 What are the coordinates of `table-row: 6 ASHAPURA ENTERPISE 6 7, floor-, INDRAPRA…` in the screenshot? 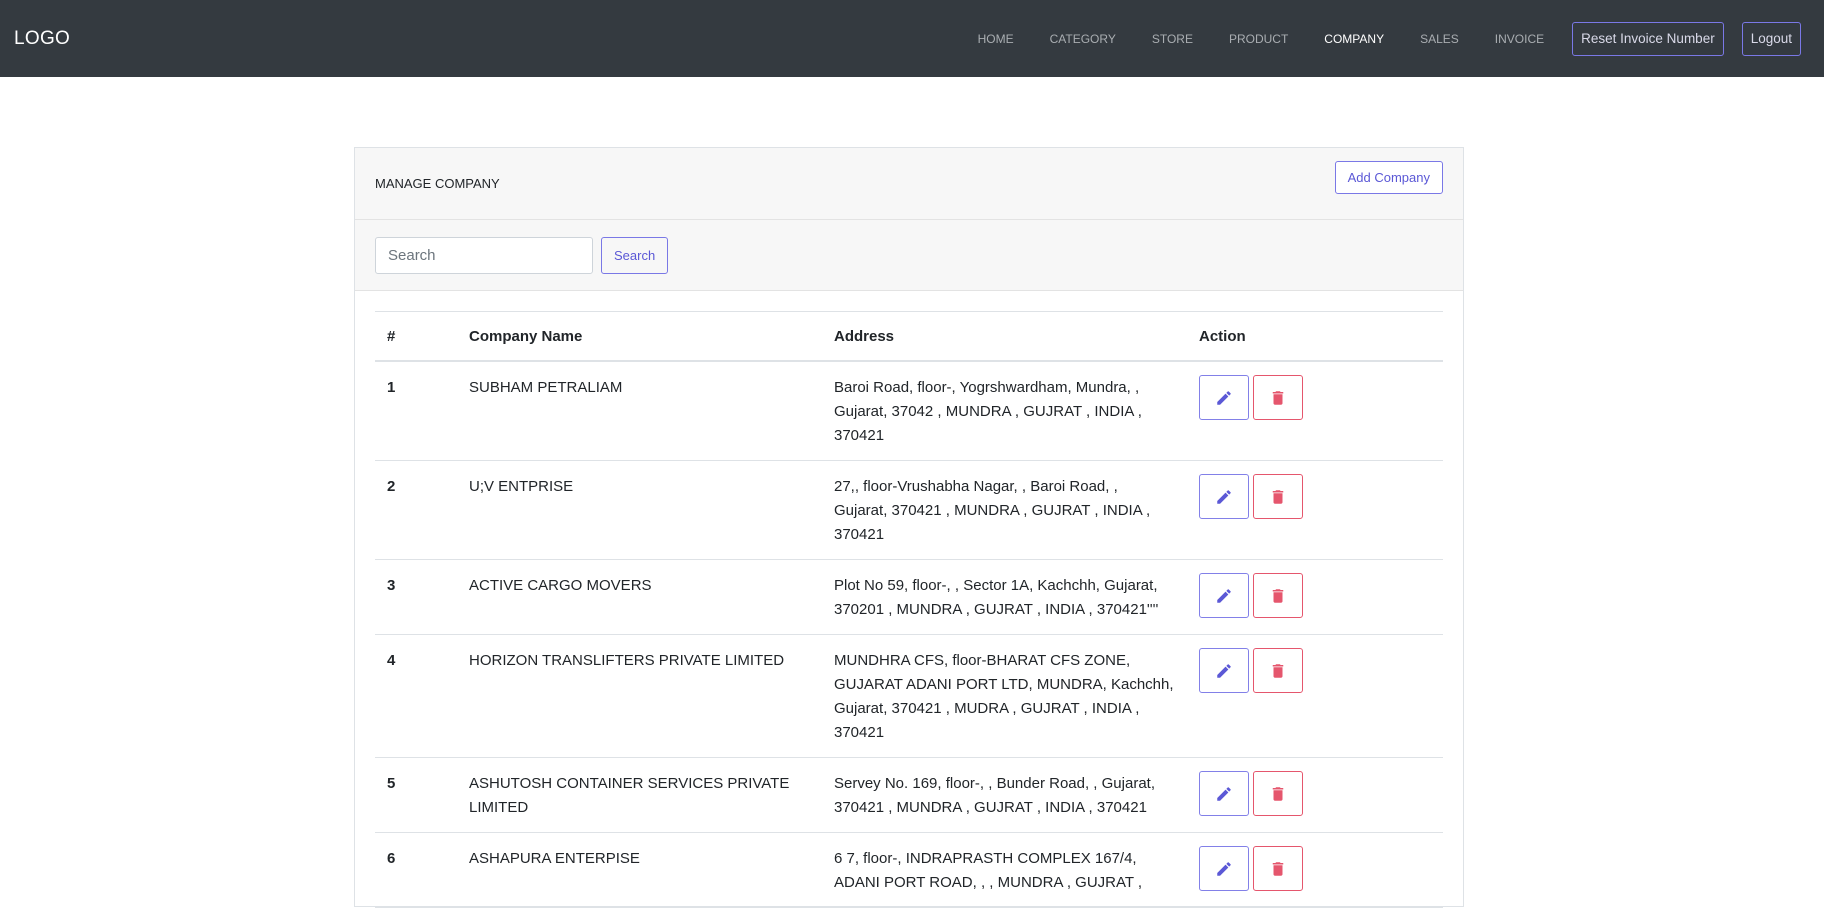 It's located at (909, 870).